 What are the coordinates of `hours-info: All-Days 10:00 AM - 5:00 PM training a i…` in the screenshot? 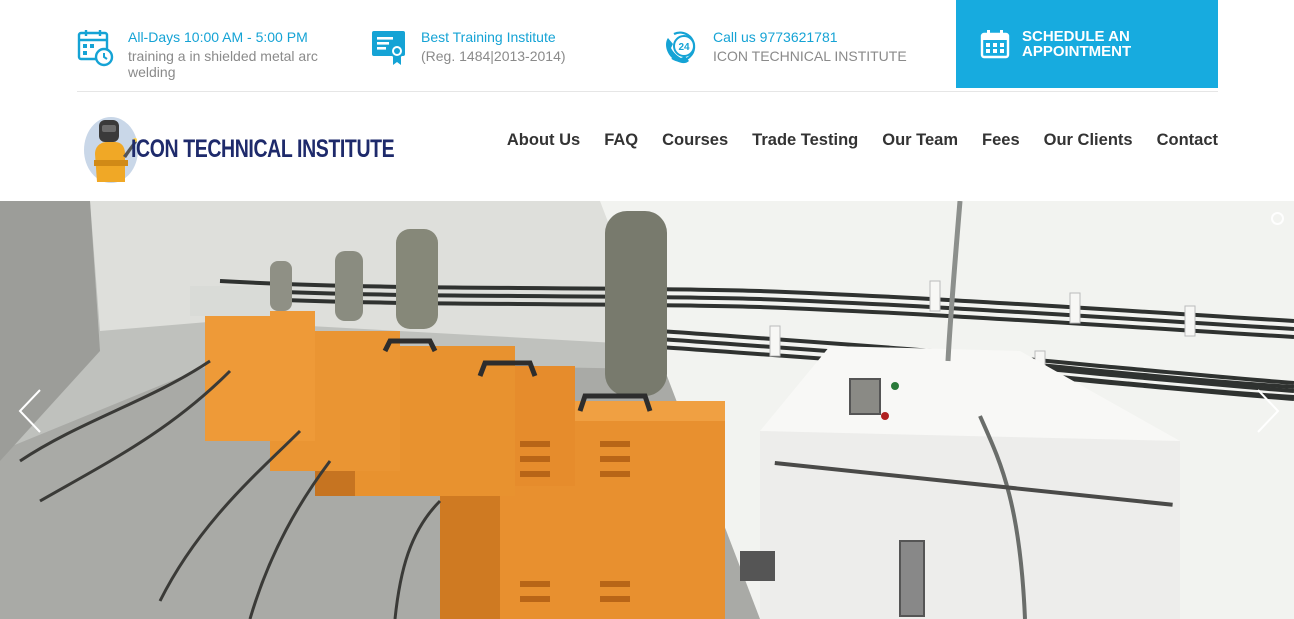 It's located at (210, 54).